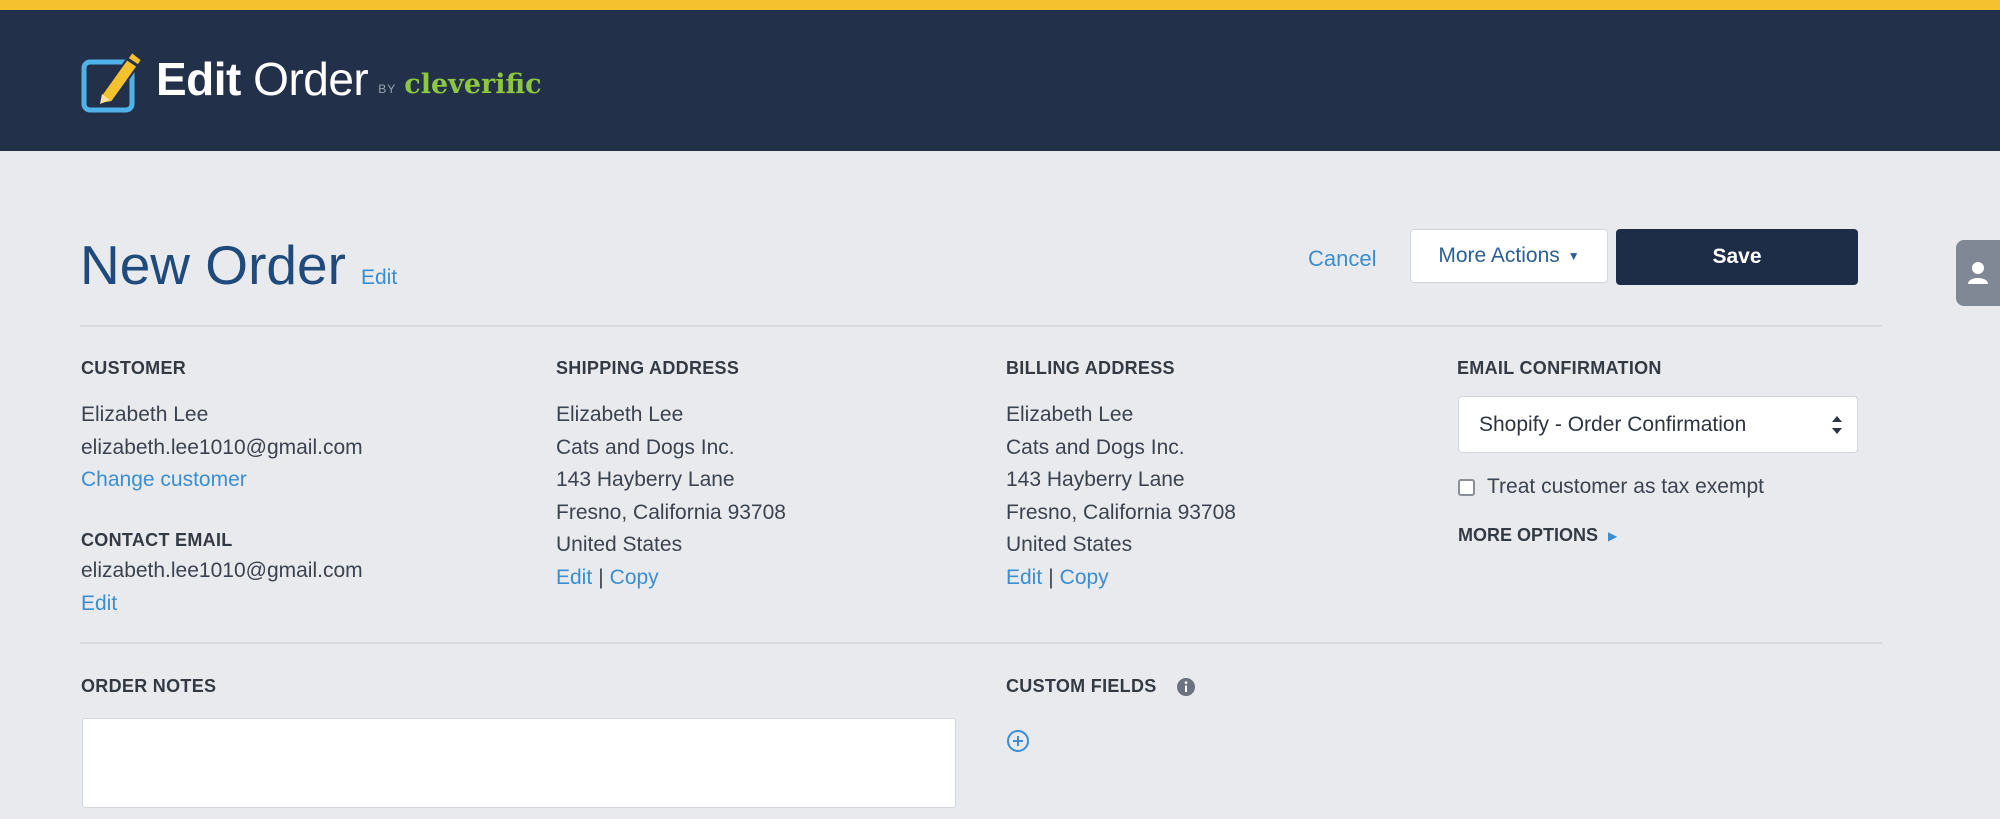 This screenshot has width=2000, height=819. I want to click on shipping-copy-link: Copy, so click(634, 577).